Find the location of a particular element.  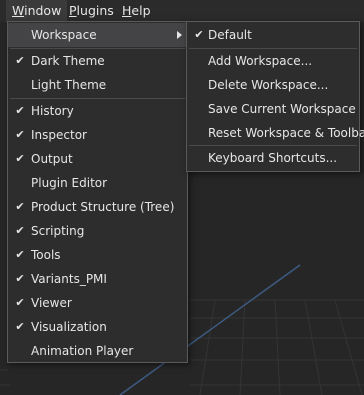

menu-item-product-structure: ✔ Product Structure (Tree) is located at coordinates (97, 207).